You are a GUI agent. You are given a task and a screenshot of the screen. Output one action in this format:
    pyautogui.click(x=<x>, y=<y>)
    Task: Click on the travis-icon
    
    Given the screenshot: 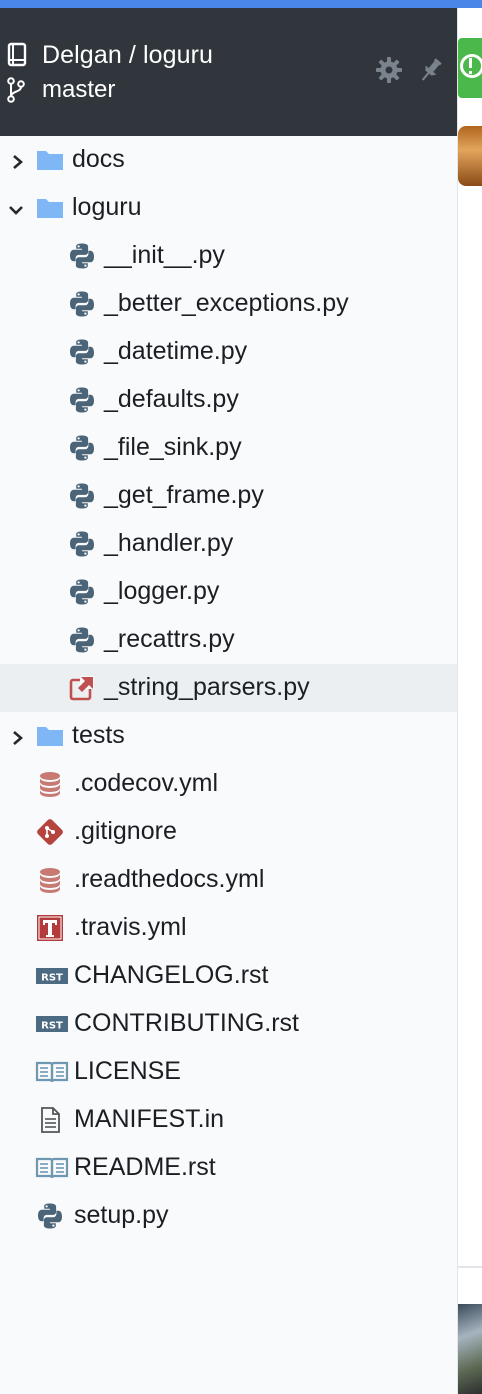 What is the action you would take?
    pyautogui.click(x=50, y=928)
    